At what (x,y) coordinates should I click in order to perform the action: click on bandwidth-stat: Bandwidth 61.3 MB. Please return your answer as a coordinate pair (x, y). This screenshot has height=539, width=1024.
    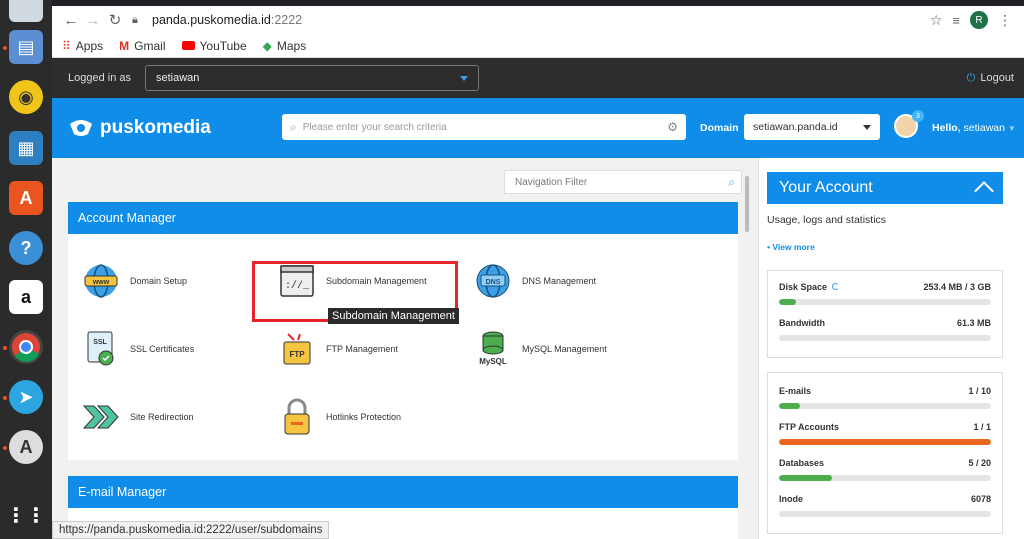
    Looking at the image, I should click on (885, 329).